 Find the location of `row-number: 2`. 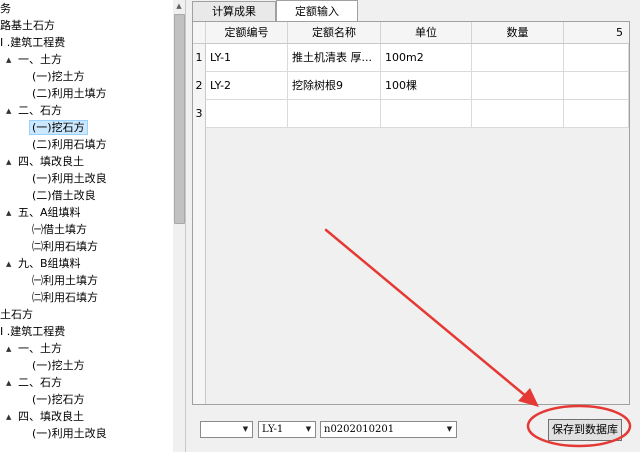

row-number: 2 is located at coordinates (199, 86).